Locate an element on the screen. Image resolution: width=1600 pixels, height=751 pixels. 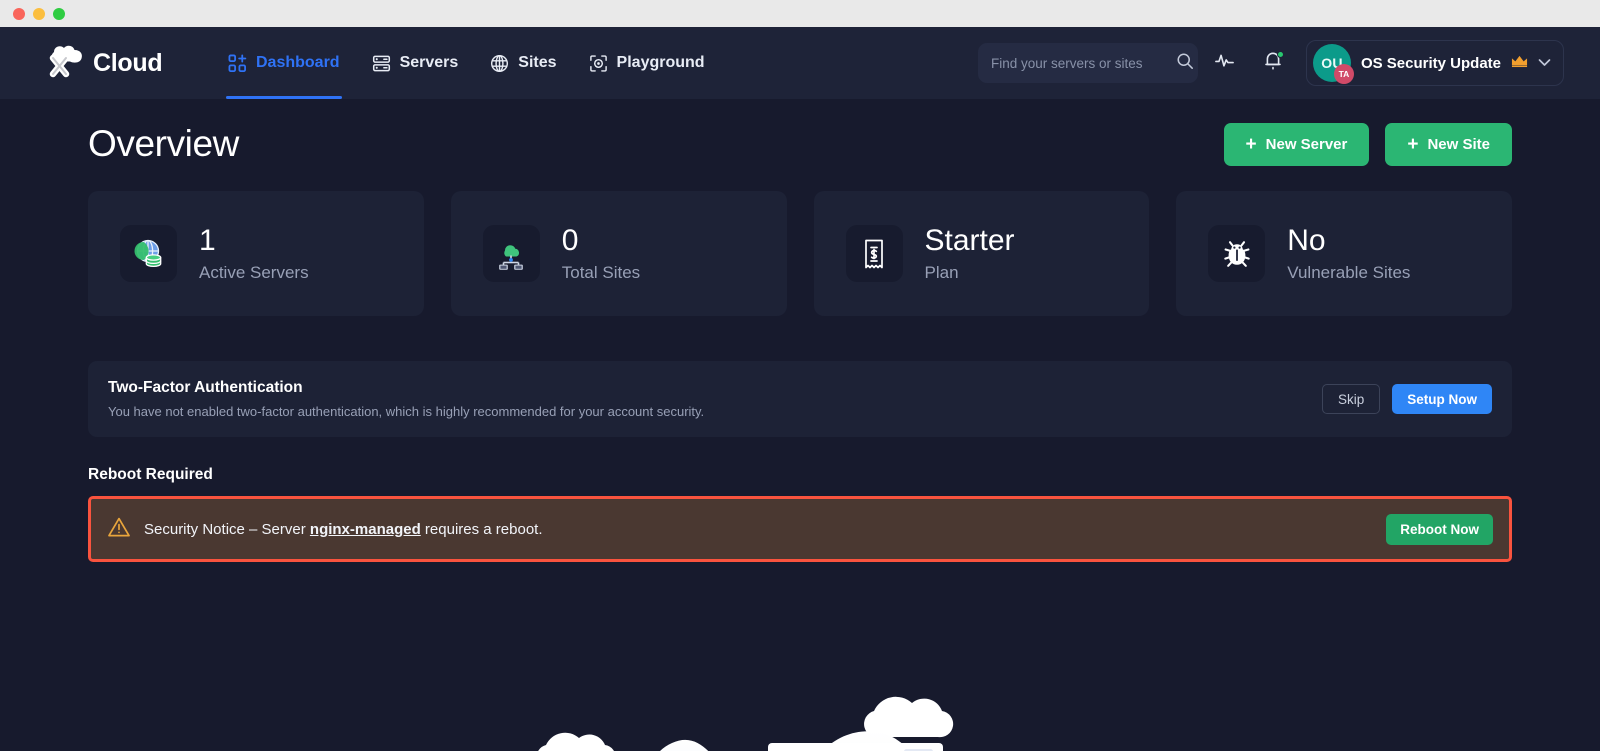
globe-icon is located at coordinates (499, 63).